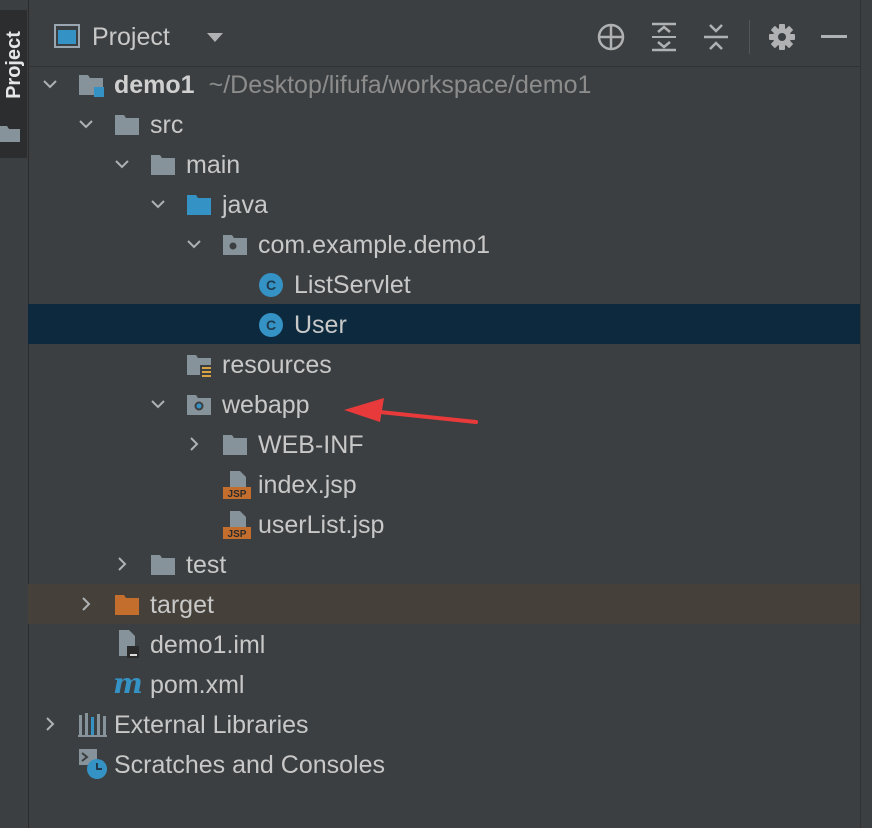 The image size is (872, 828). I want to click on minimize-button, so click(834, 37).